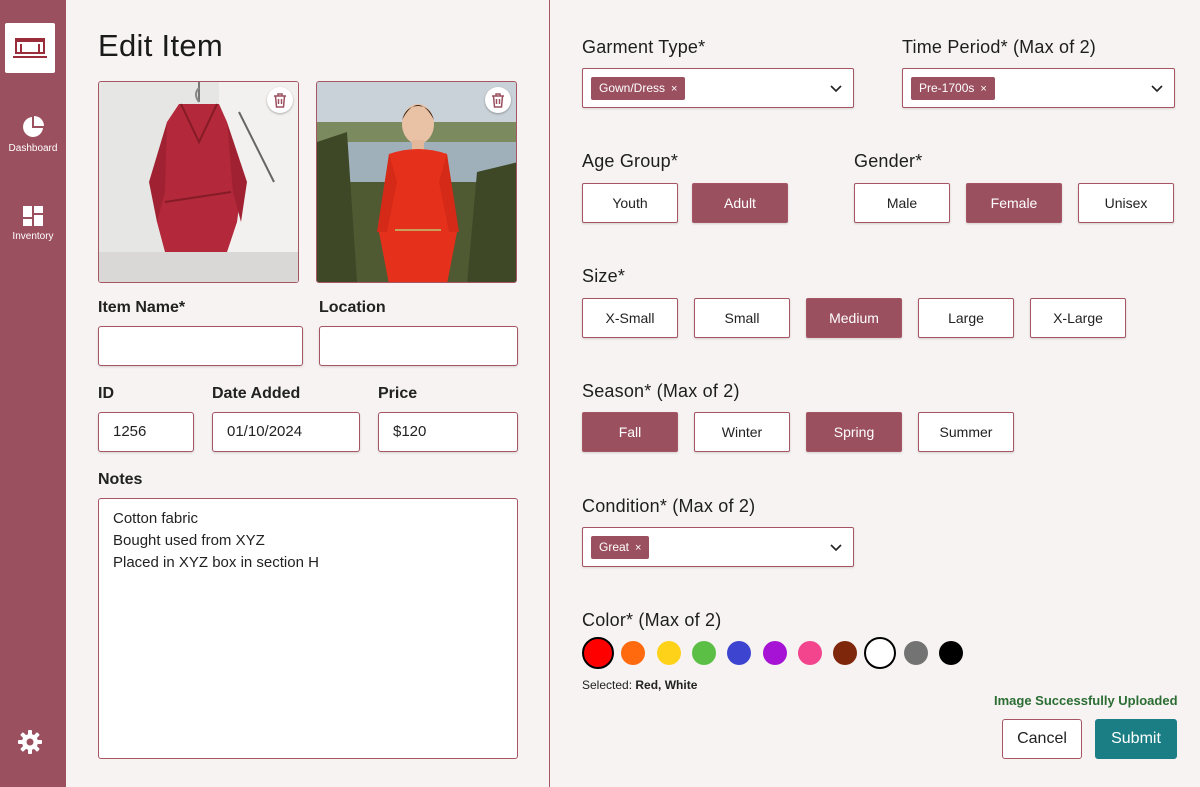 The image size is (1200, 787). I want to click on date-added-input: 01/10/2024, so click(286, 432).